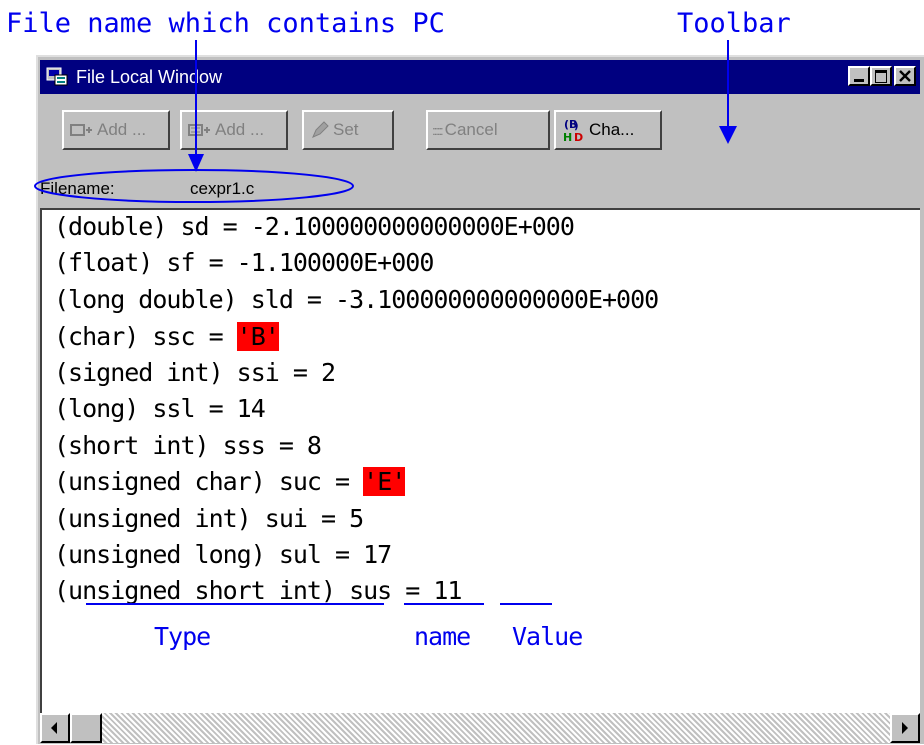 The image size is (924, 745). I want to click on variable-row: (double) sd = -2.100000000000000E+000, so click(314, 226).